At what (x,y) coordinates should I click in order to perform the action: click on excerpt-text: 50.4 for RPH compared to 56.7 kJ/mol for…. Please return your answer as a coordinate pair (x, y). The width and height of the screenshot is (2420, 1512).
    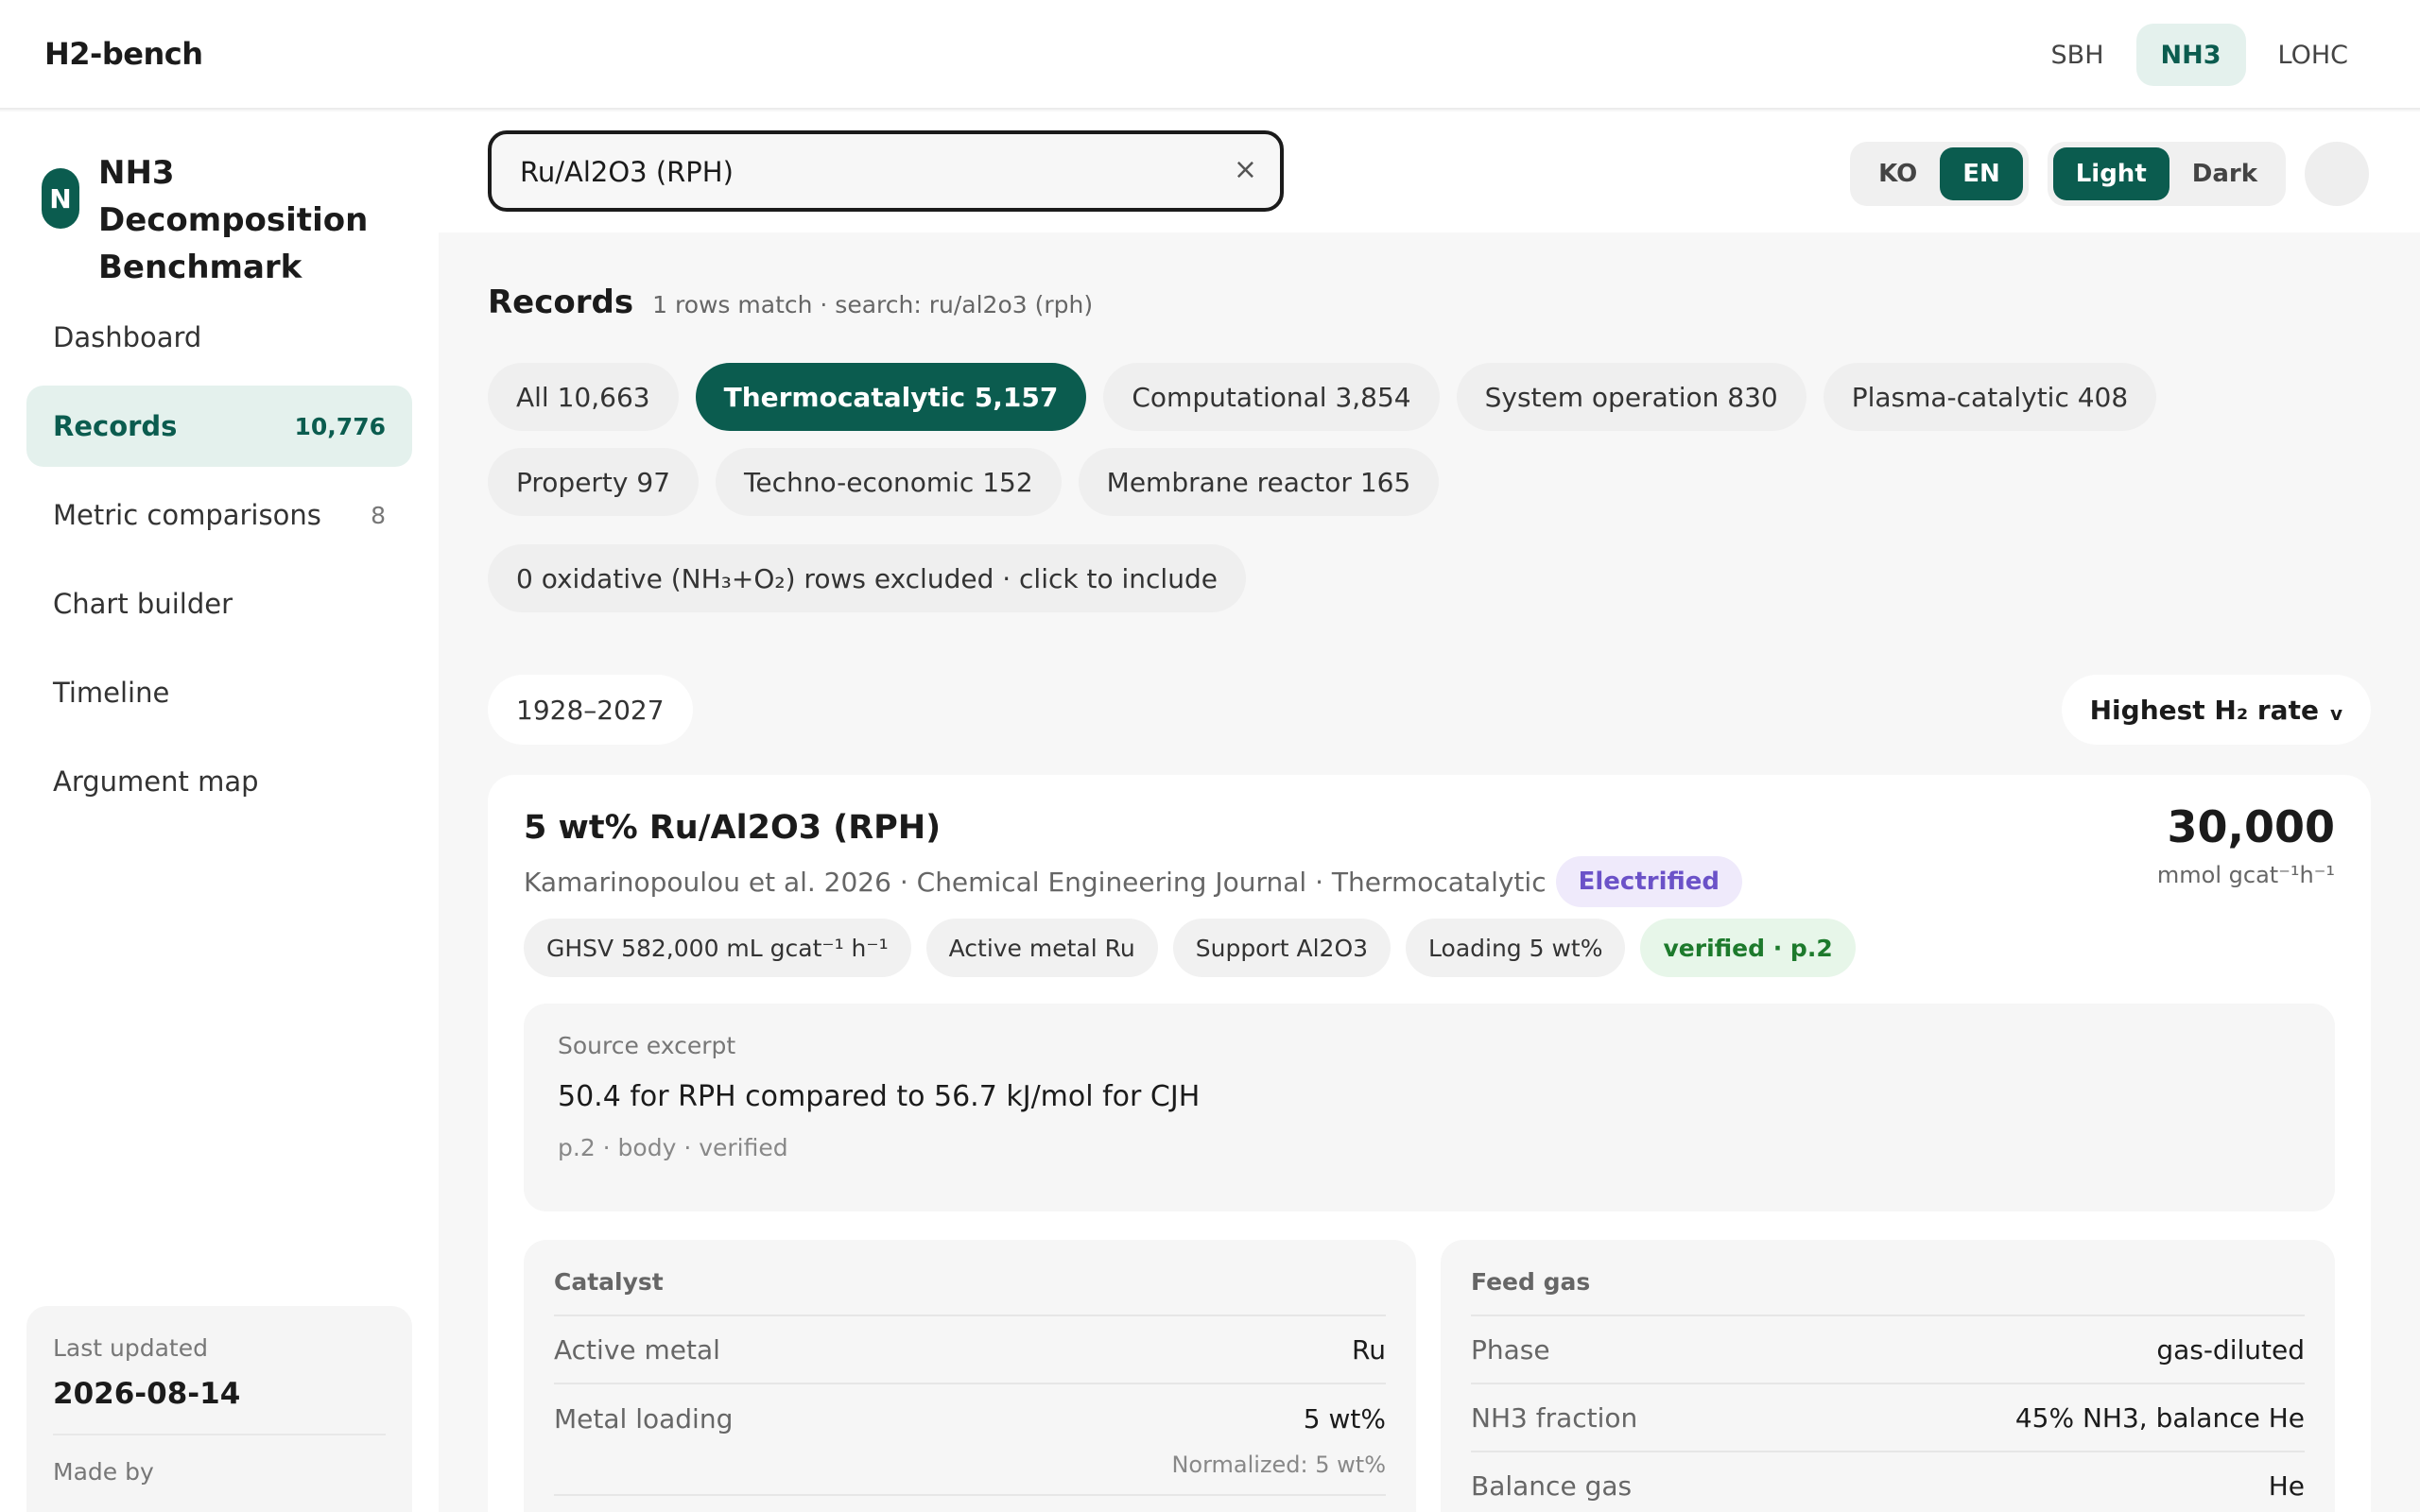
    Looking at the image, I should click on (879, 1096).